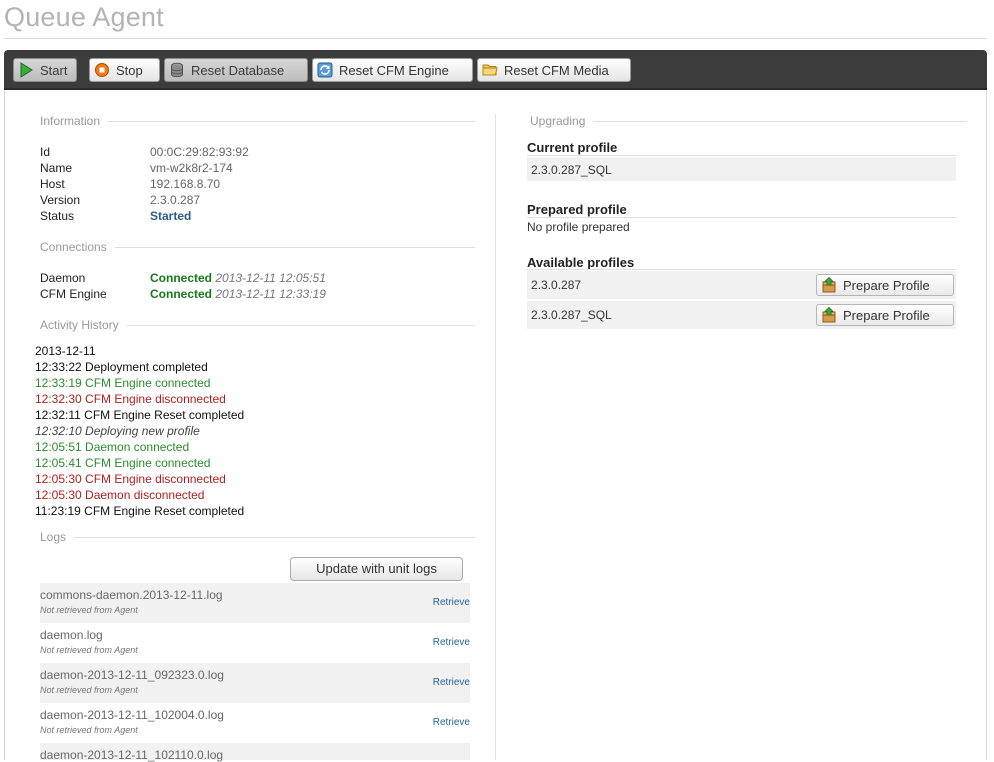 The image size is (994, 762). I want to click on available-profiles-heading: Available profiles, so click(581, 262).